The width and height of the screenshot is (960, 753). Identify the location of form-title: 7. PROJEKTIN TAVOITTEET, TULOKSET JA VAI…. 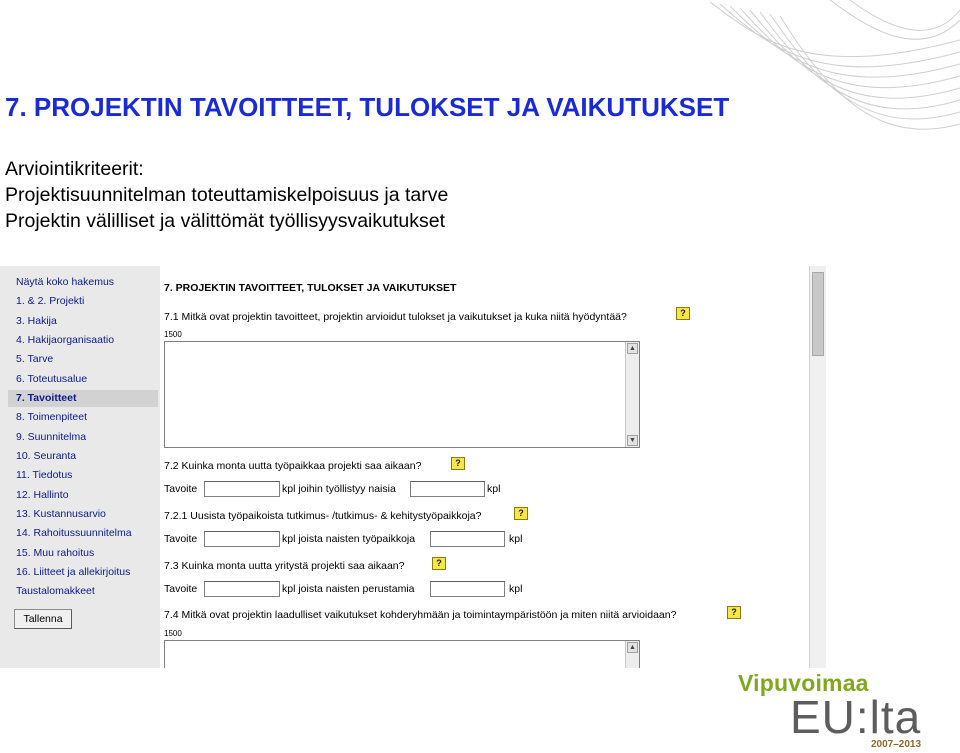
(310, 288).